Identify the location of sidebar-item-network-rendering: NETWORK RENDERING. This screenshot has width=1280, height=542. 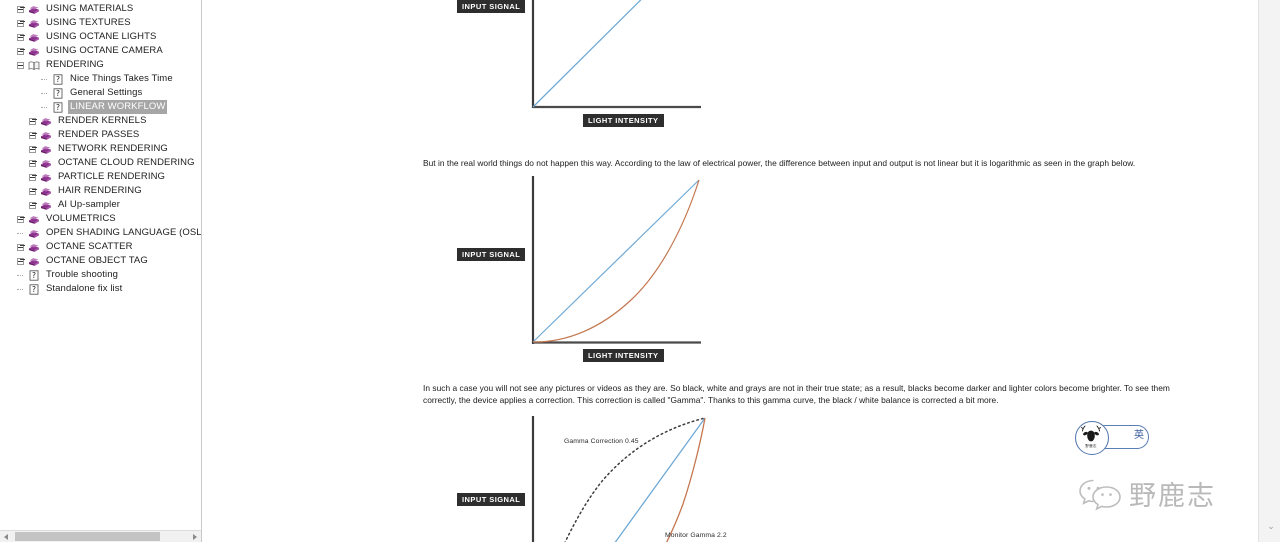
(100, 149).